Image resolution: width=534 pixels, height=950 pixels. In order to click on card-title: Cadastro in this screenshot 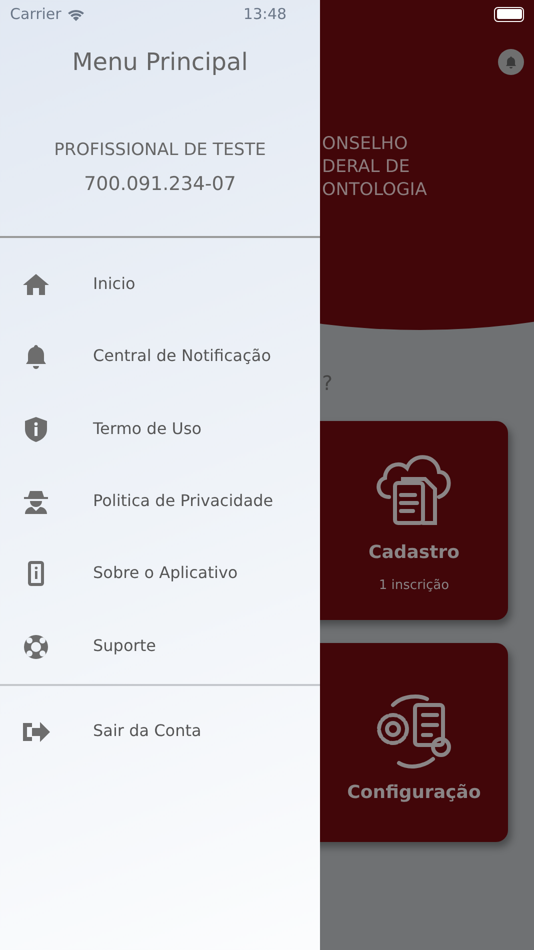, I will do `click(414, 553)`.